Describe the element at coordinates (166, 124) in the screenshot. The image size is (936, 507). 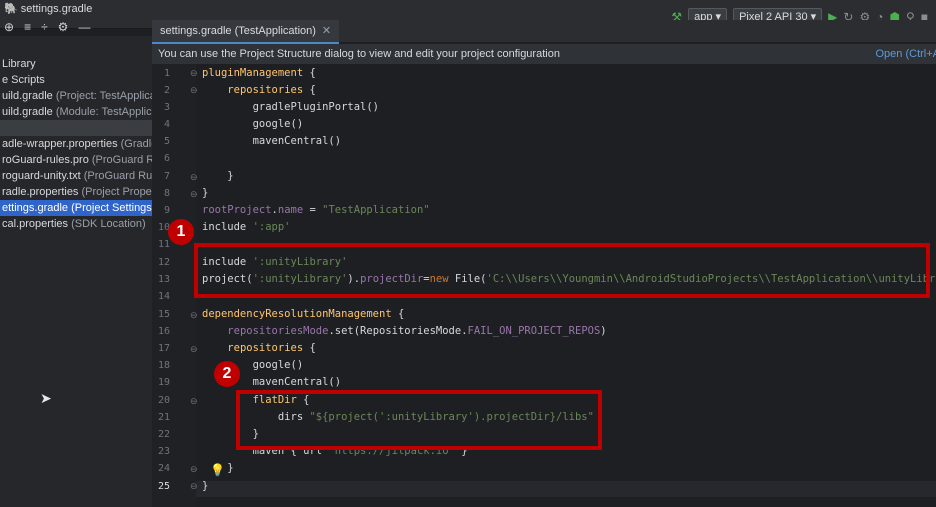
I see `line-number: 4` at that location.